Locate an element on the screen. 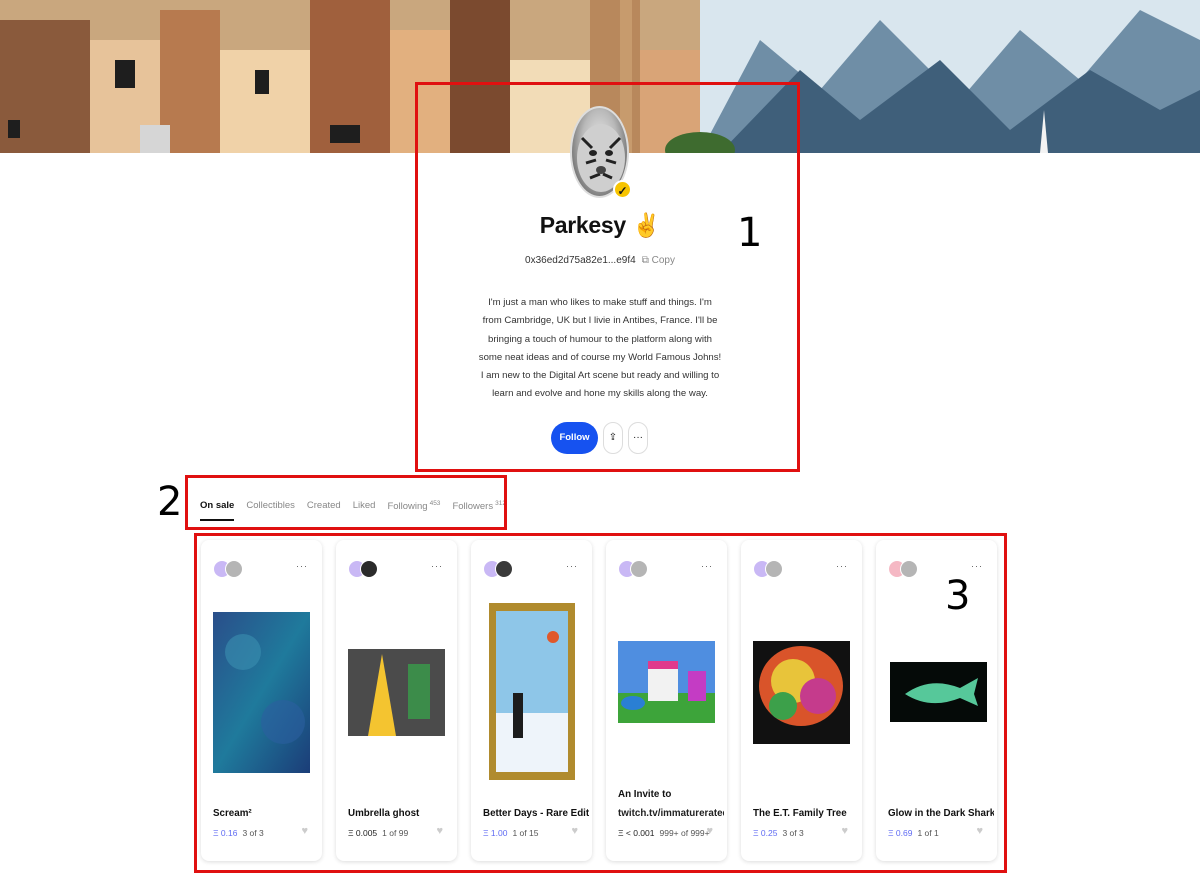 The image size is (1200, 874). annotation-box-profile is located at coordinates (607, 277).